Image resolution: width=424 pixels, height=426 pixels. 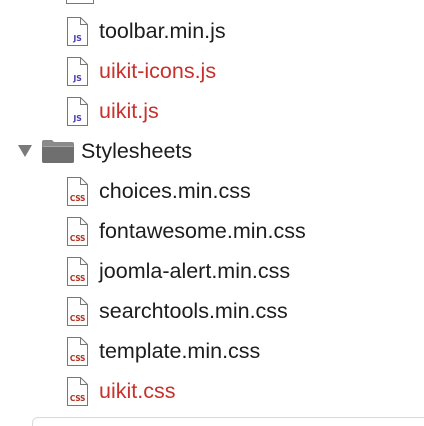 What do you see at coordinates (137, 390) in the screenshot?
I see `file-name-label: uikit.css` at bounding box center [137, 390].